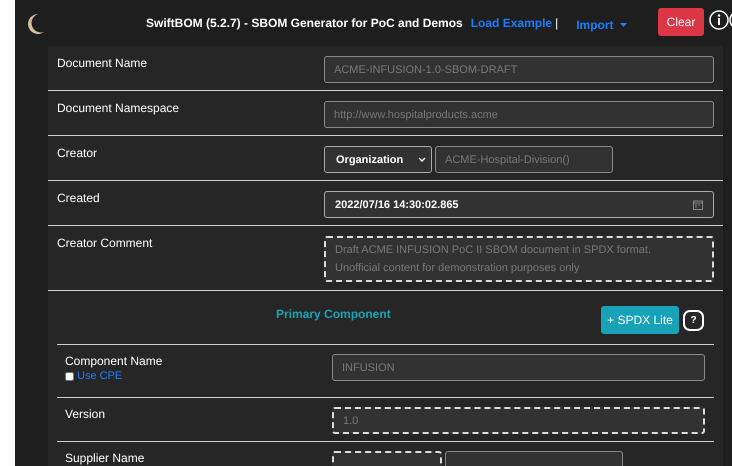  Describe the element at coordinates (69, 376) in the screenshot. I see `cpe-checkbox` at that location.